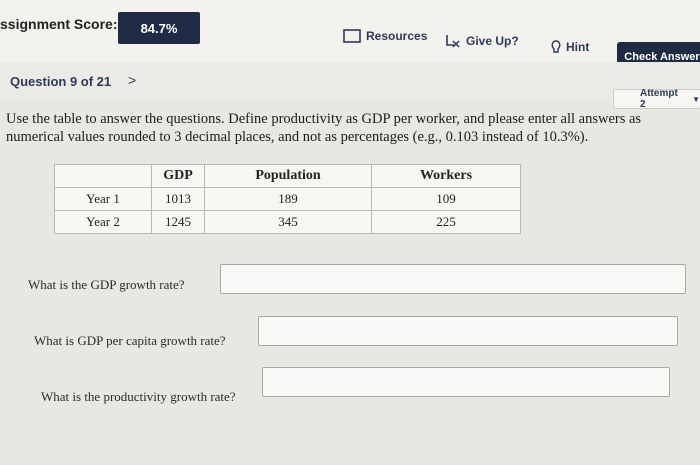 The width and height of the screenshot is (700, 465). Describe the element at coordinates (352, 35) in the screenshot. I see `folder-icon` at that location.